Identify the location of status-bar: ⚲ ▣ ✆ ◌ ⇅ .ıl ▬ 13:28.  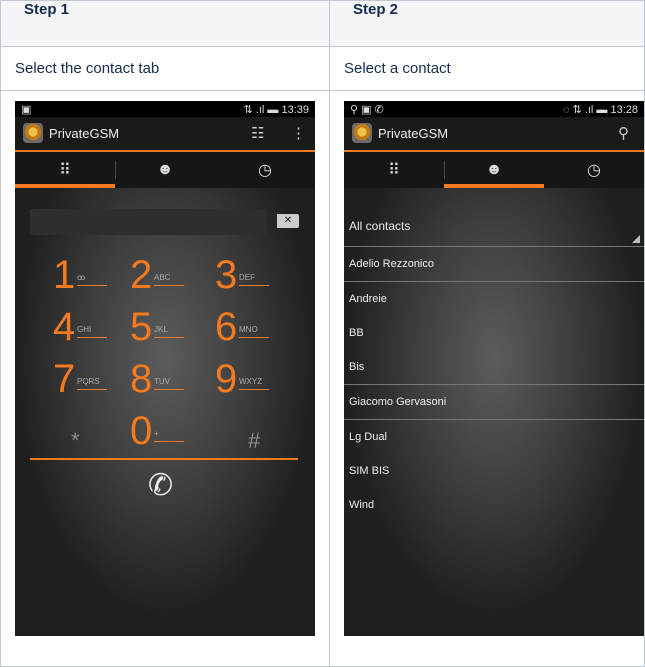
(494, 109).